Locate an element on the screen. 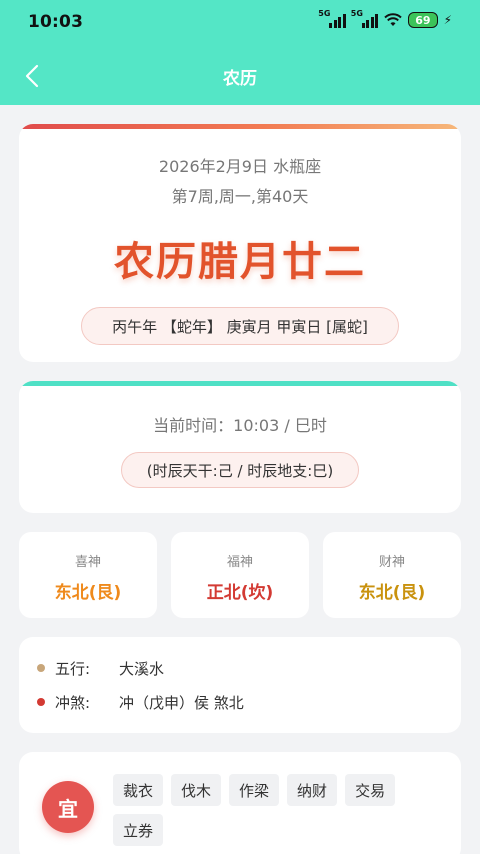 The height and width of the screenshot is (854, 480). yi-tag: 作梁 is located at coordinates (254, 790).